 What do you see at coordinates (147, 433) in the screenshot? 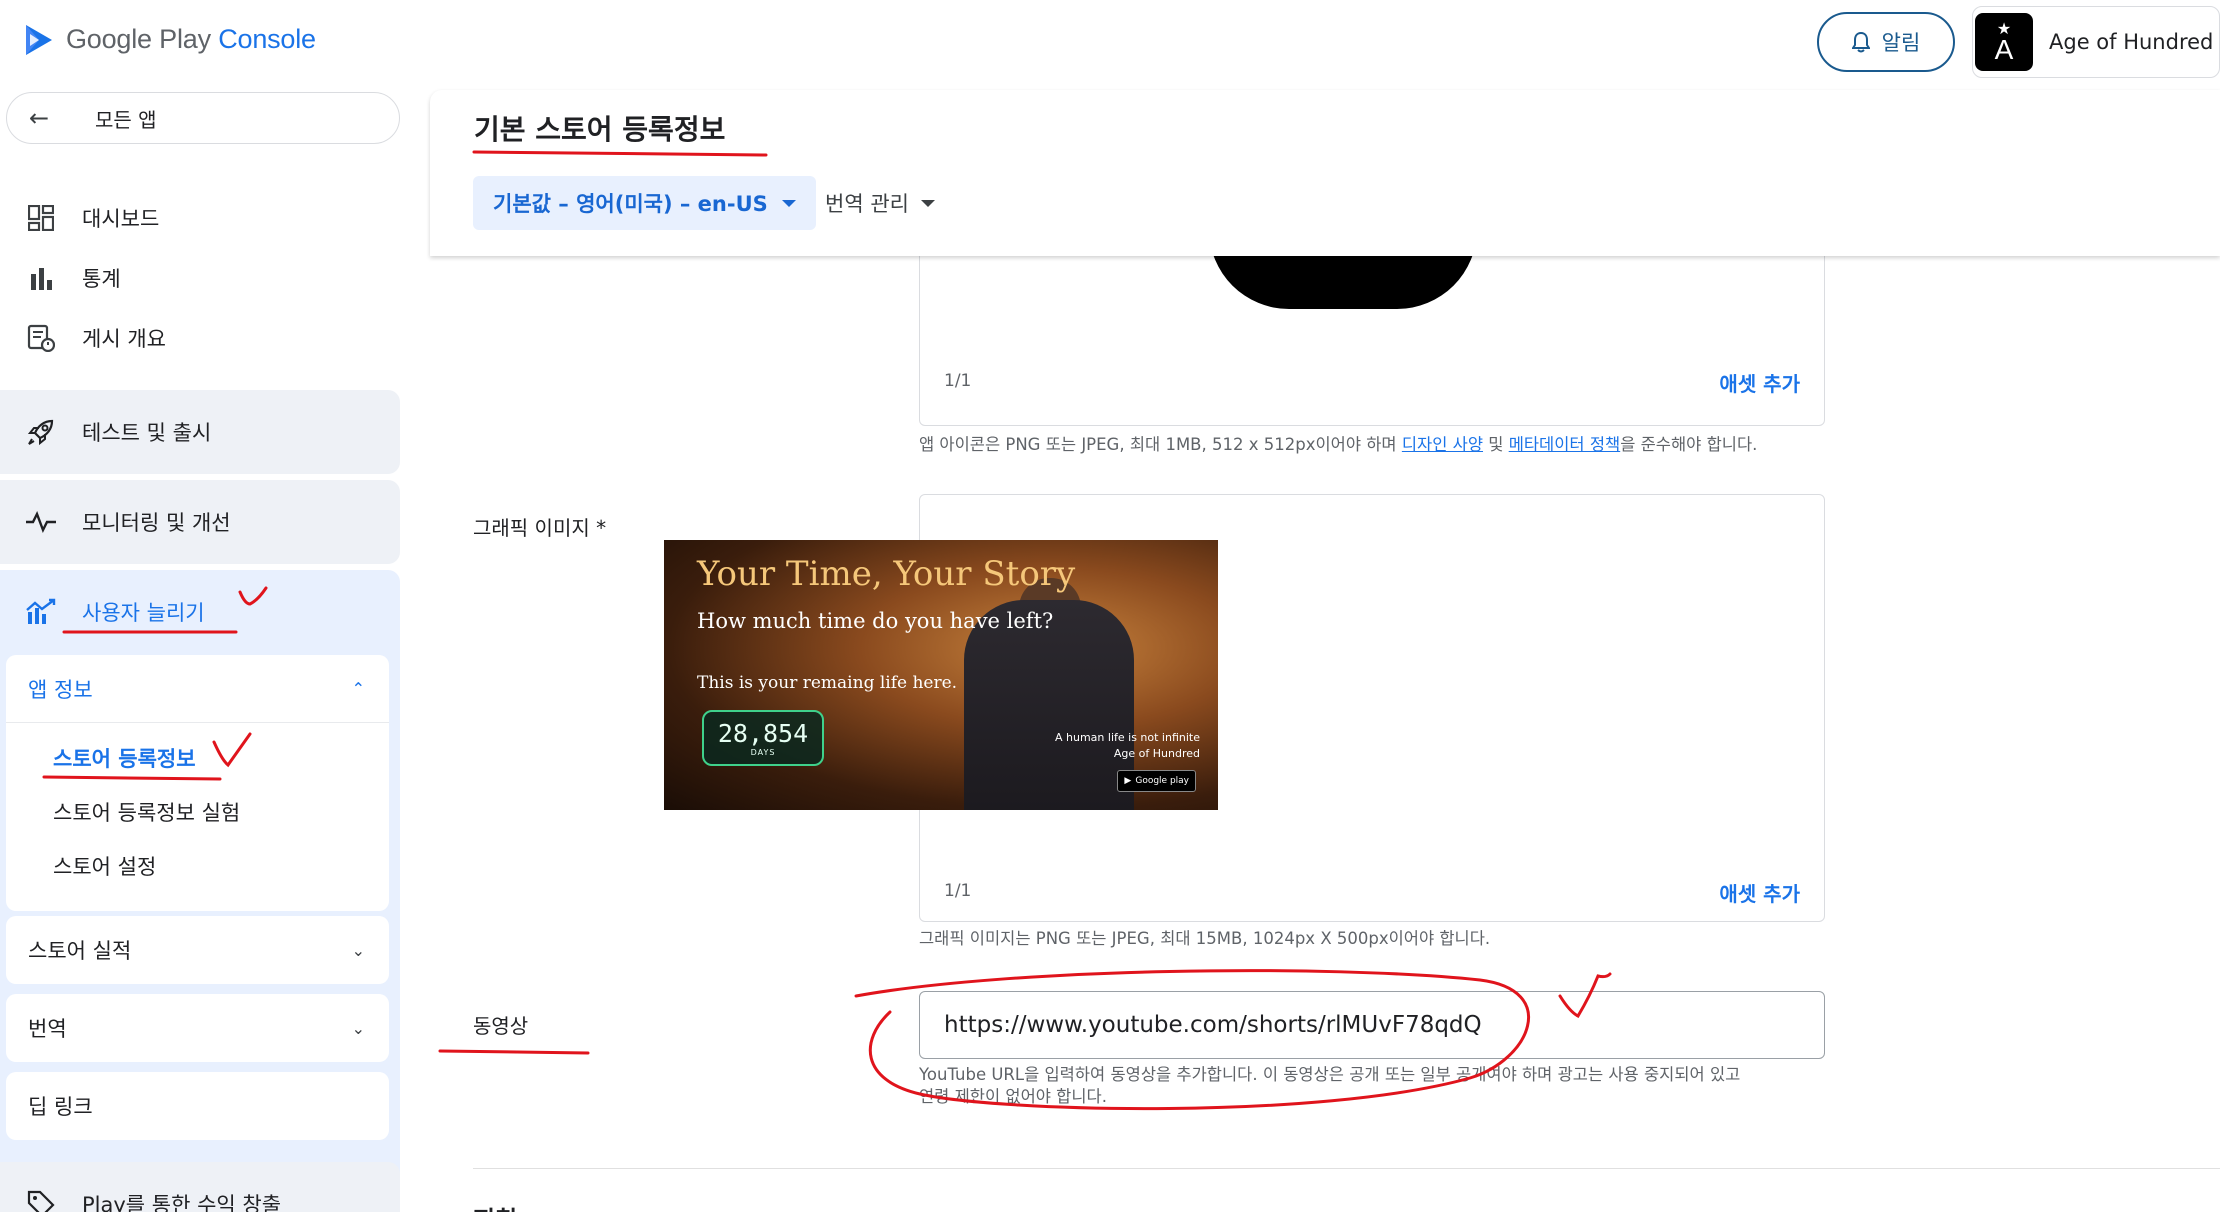
I see `sidebar-group-label: 테스트 및 출시` at bounding box center [147, 433].